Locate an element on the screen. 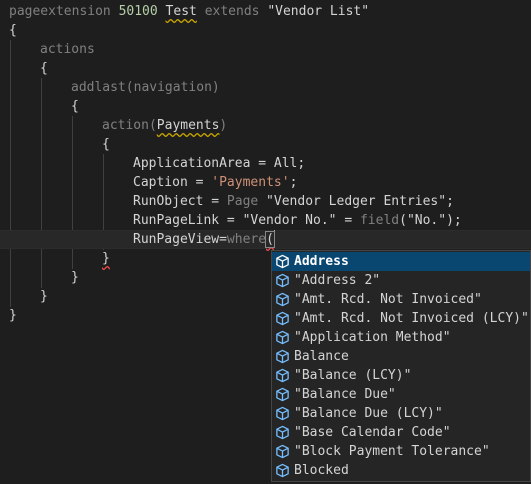 The height and width of the screenshot is (484, 531). suggestion-label: "Application Method" is located at coordinates (372, 337).